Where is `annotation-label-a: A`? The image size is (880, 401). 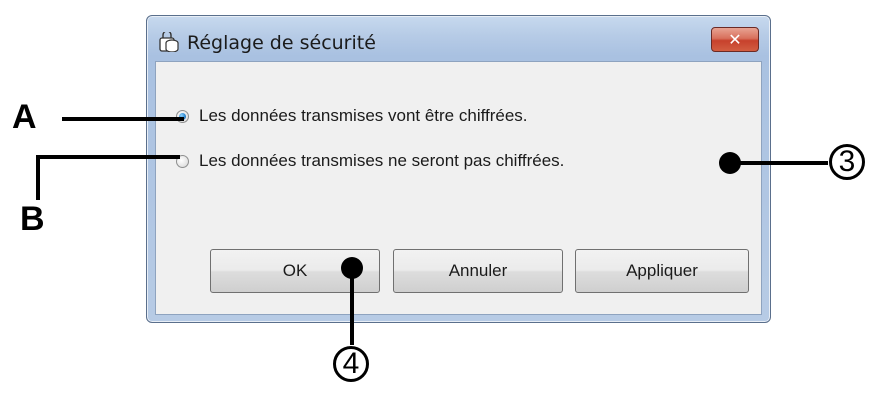
annotation-label-a: A is located at coordinates (24, 117).